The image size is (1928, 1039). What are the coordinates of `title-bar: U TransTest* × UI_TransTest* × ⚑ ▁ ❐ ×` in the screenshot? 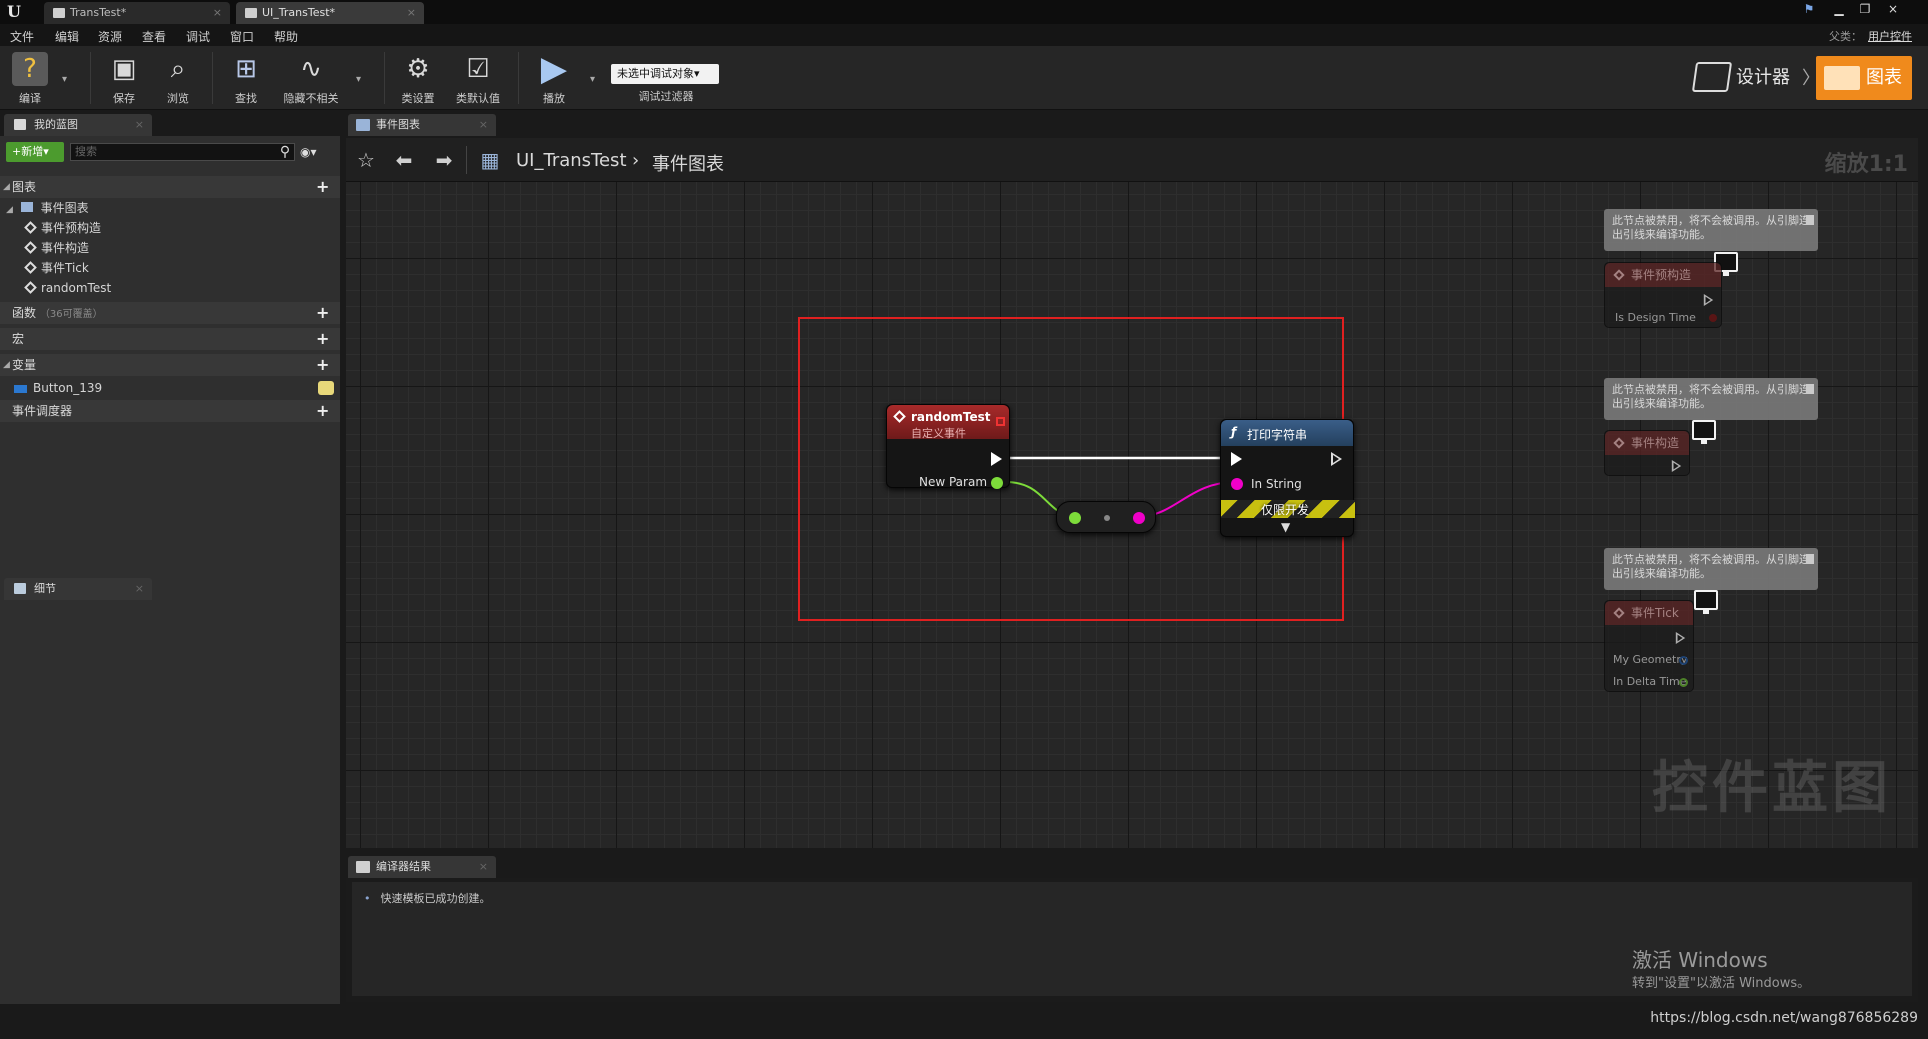 It's located at (964, 12).